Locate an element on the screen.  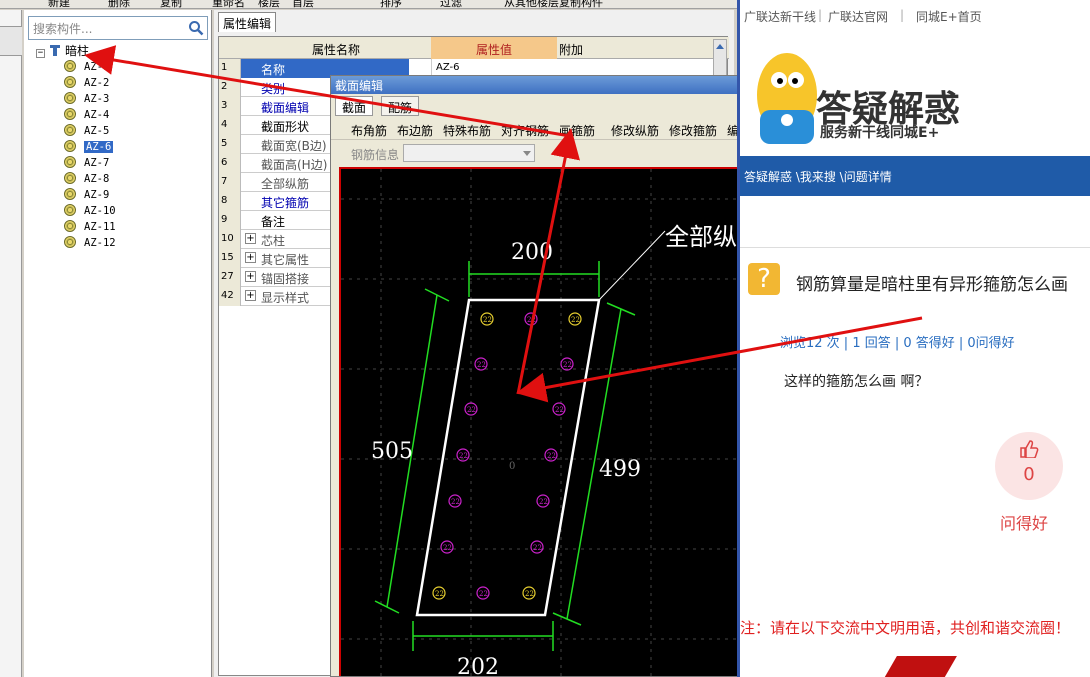
nav-link-xingan: 广联达新干线 is located at coordinates (780, 16).